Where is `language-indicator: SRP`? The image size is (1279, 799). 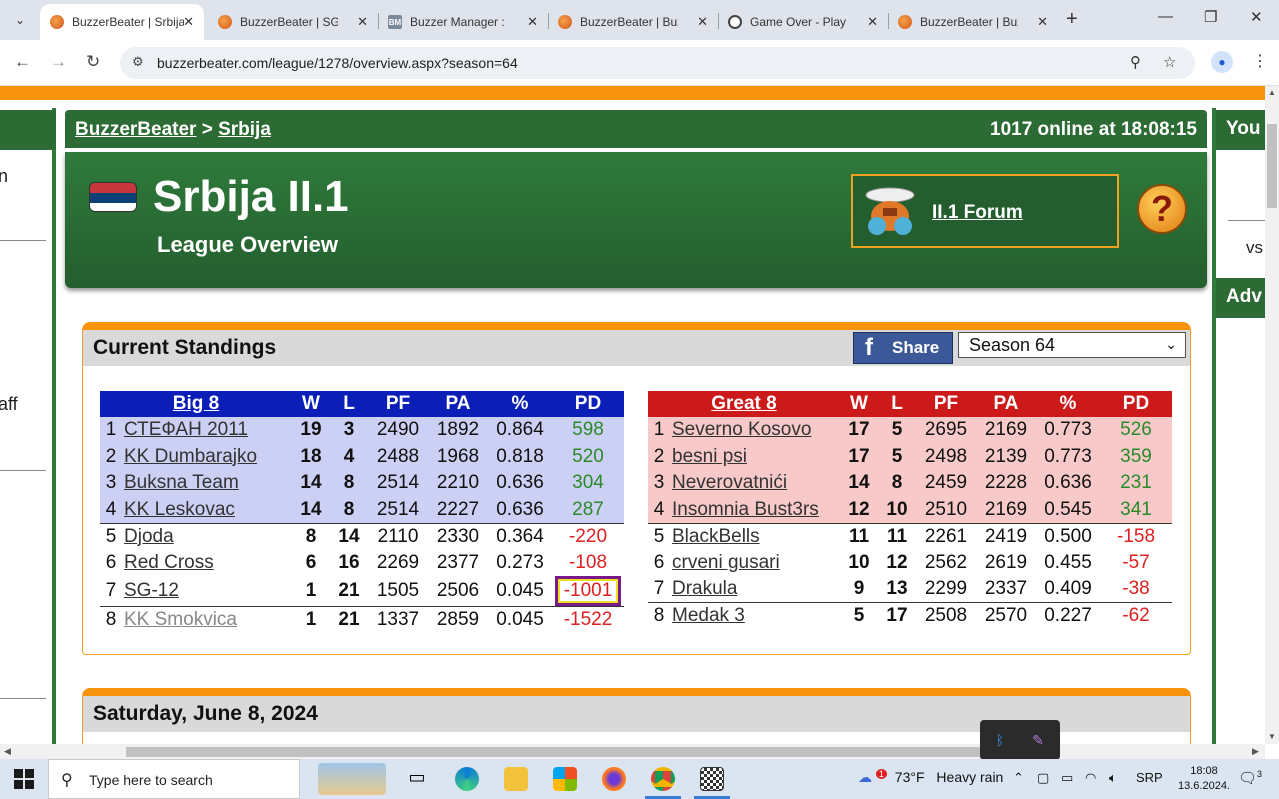 language-indicator: SRP is located at coordinates (1149, 777).